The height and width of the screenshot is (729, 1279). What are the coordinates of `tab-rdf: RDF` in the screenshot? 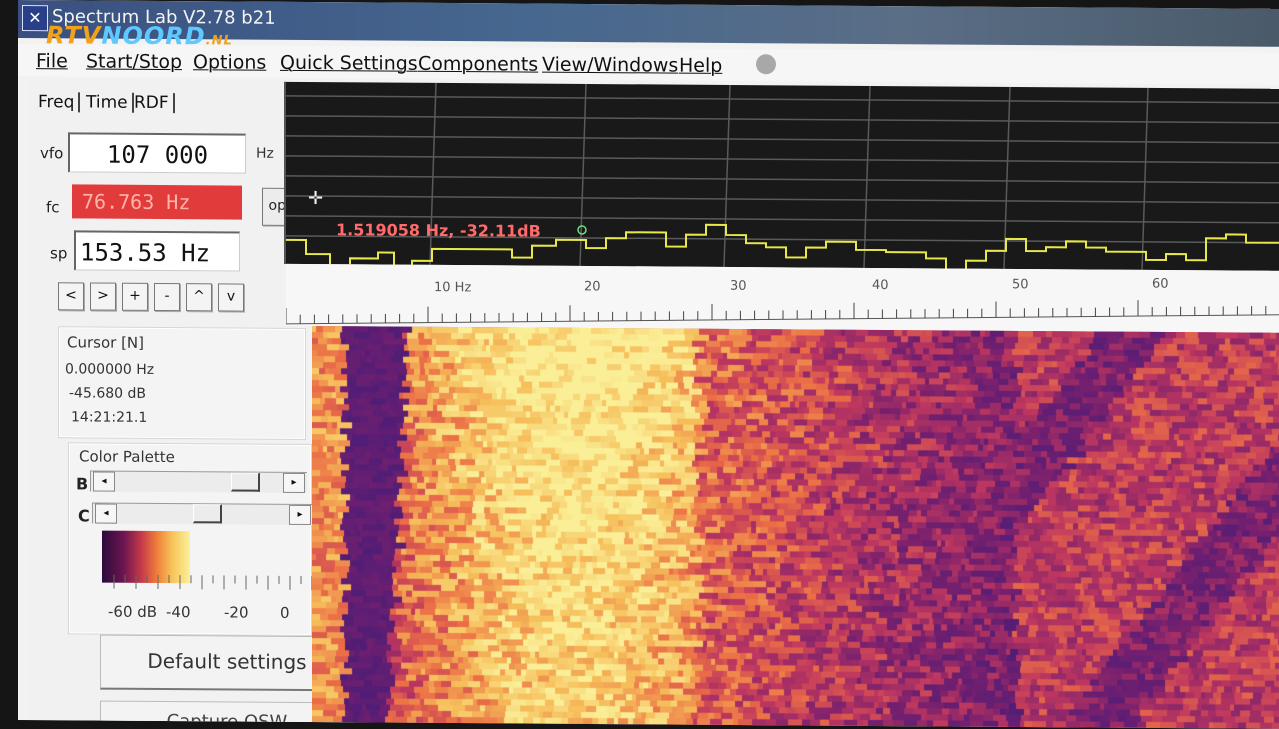 It's located at (154, 103).